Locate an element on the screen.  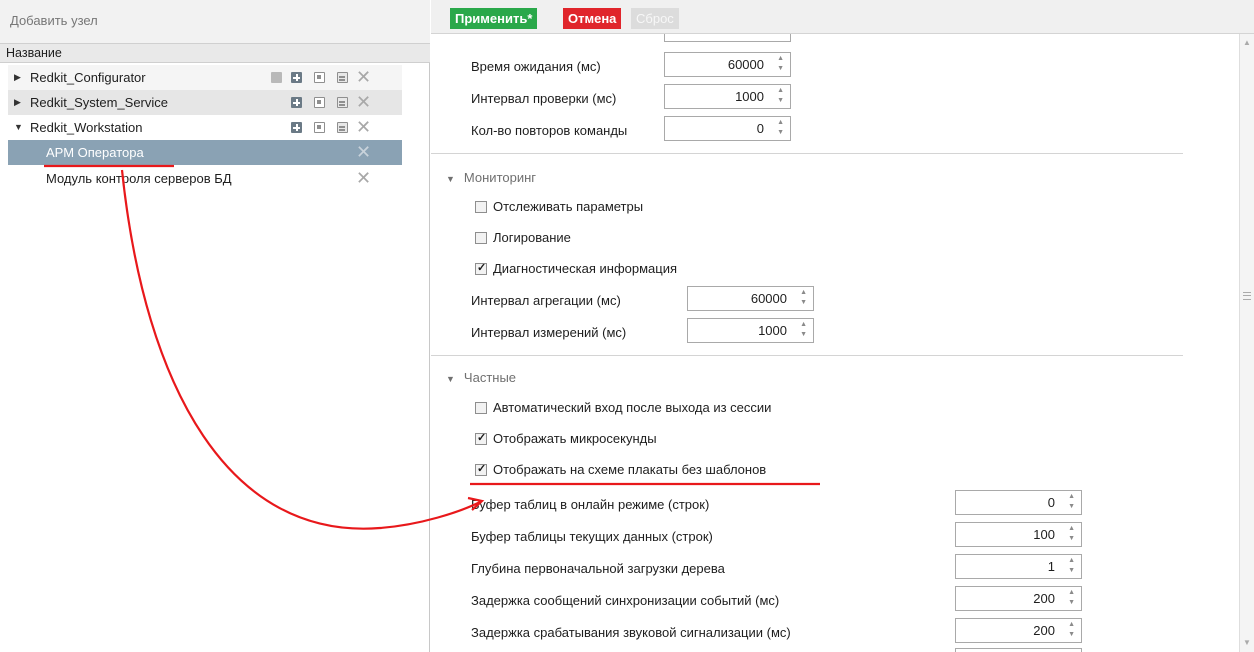
tree-header-name: Название is located at coordinates (215, 53).